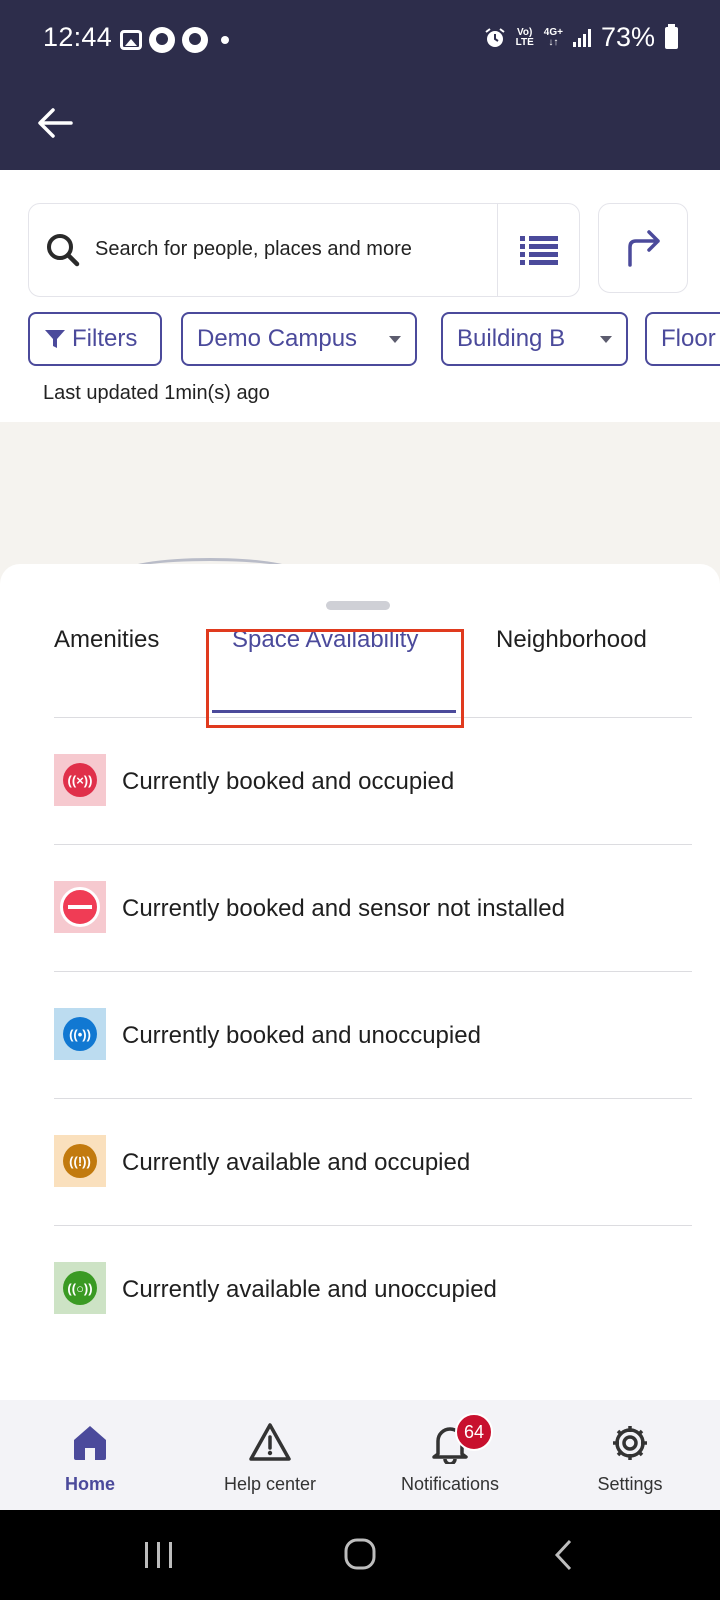 The width and height of the screenshot is (720, 1600). I want to click on app-bar, so click(360, 125).